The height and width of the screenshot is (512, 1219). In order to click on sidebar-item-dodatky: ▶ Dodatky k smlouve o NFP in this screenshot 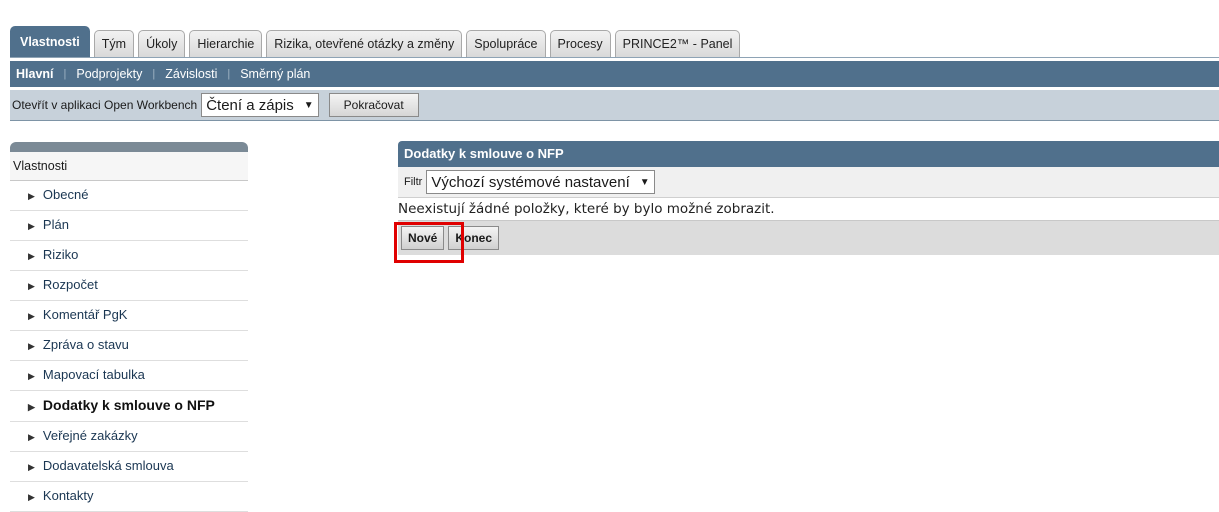, I will do `click(129, 406)`.